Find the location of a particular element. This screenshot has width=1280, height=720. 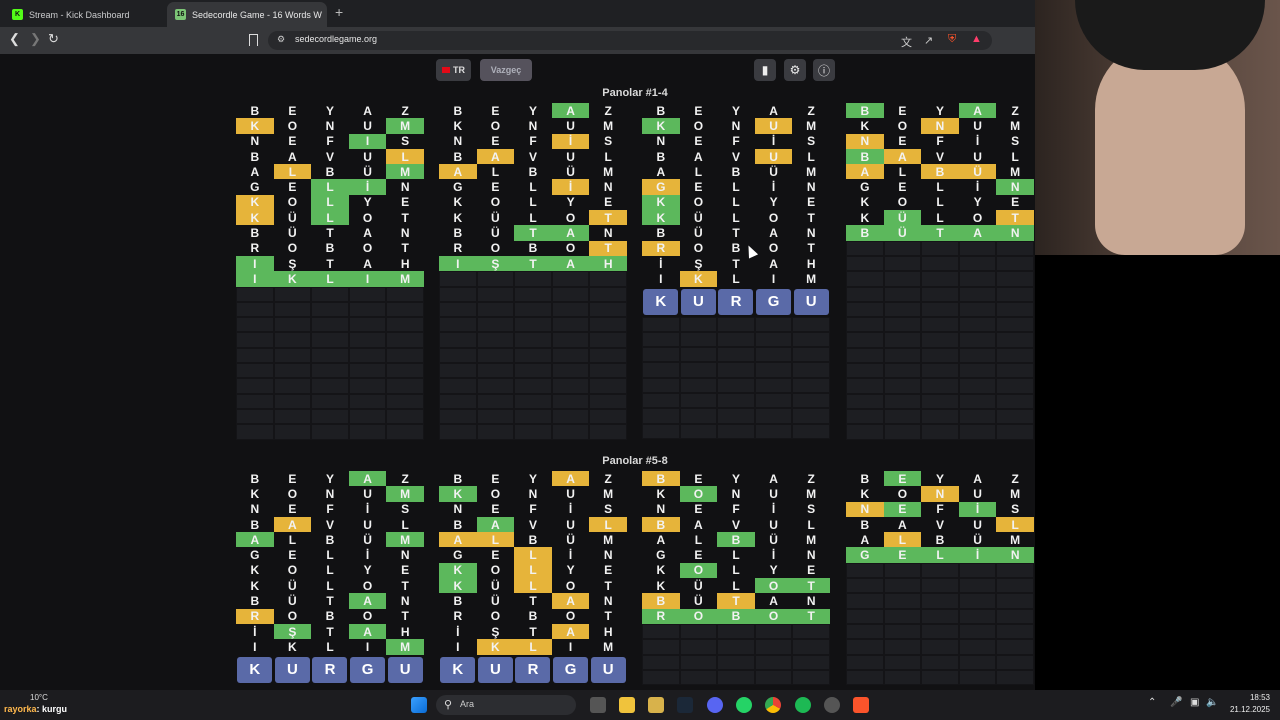

tray-chevron-icon: ⌃ is located at coordinates (1152, 702).